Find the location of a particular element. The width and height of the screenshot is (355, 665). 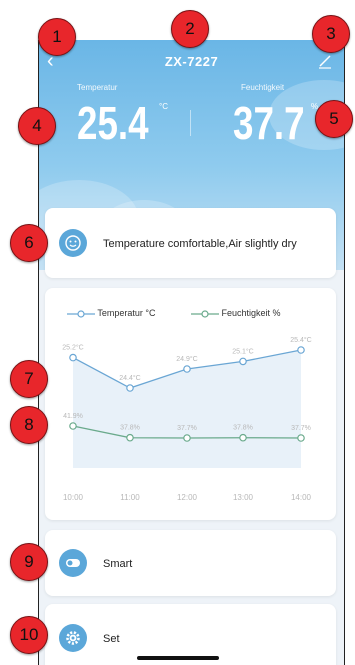

temperature-unit: °C is located at coordinates (163, 106).